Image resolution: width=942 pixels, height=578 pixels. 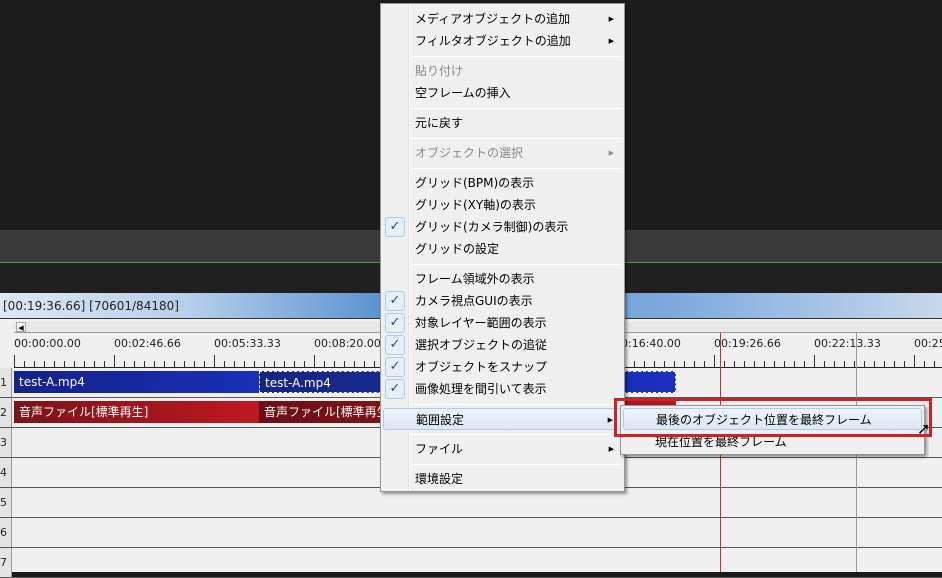 I want to click on ruler-label: 00:08:20.00, so click(x=347, y=343).